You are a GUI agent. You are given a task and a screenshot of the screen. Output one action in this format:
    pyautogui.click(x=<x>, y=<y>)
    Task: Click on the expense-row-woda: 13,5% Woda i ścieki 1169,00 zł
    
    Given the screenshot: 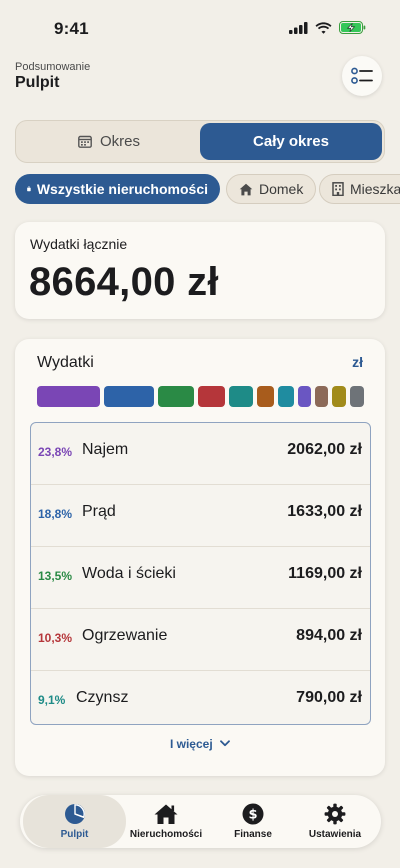 What is the action you would take?
    pyautogui.click(x=200, y=578)
    